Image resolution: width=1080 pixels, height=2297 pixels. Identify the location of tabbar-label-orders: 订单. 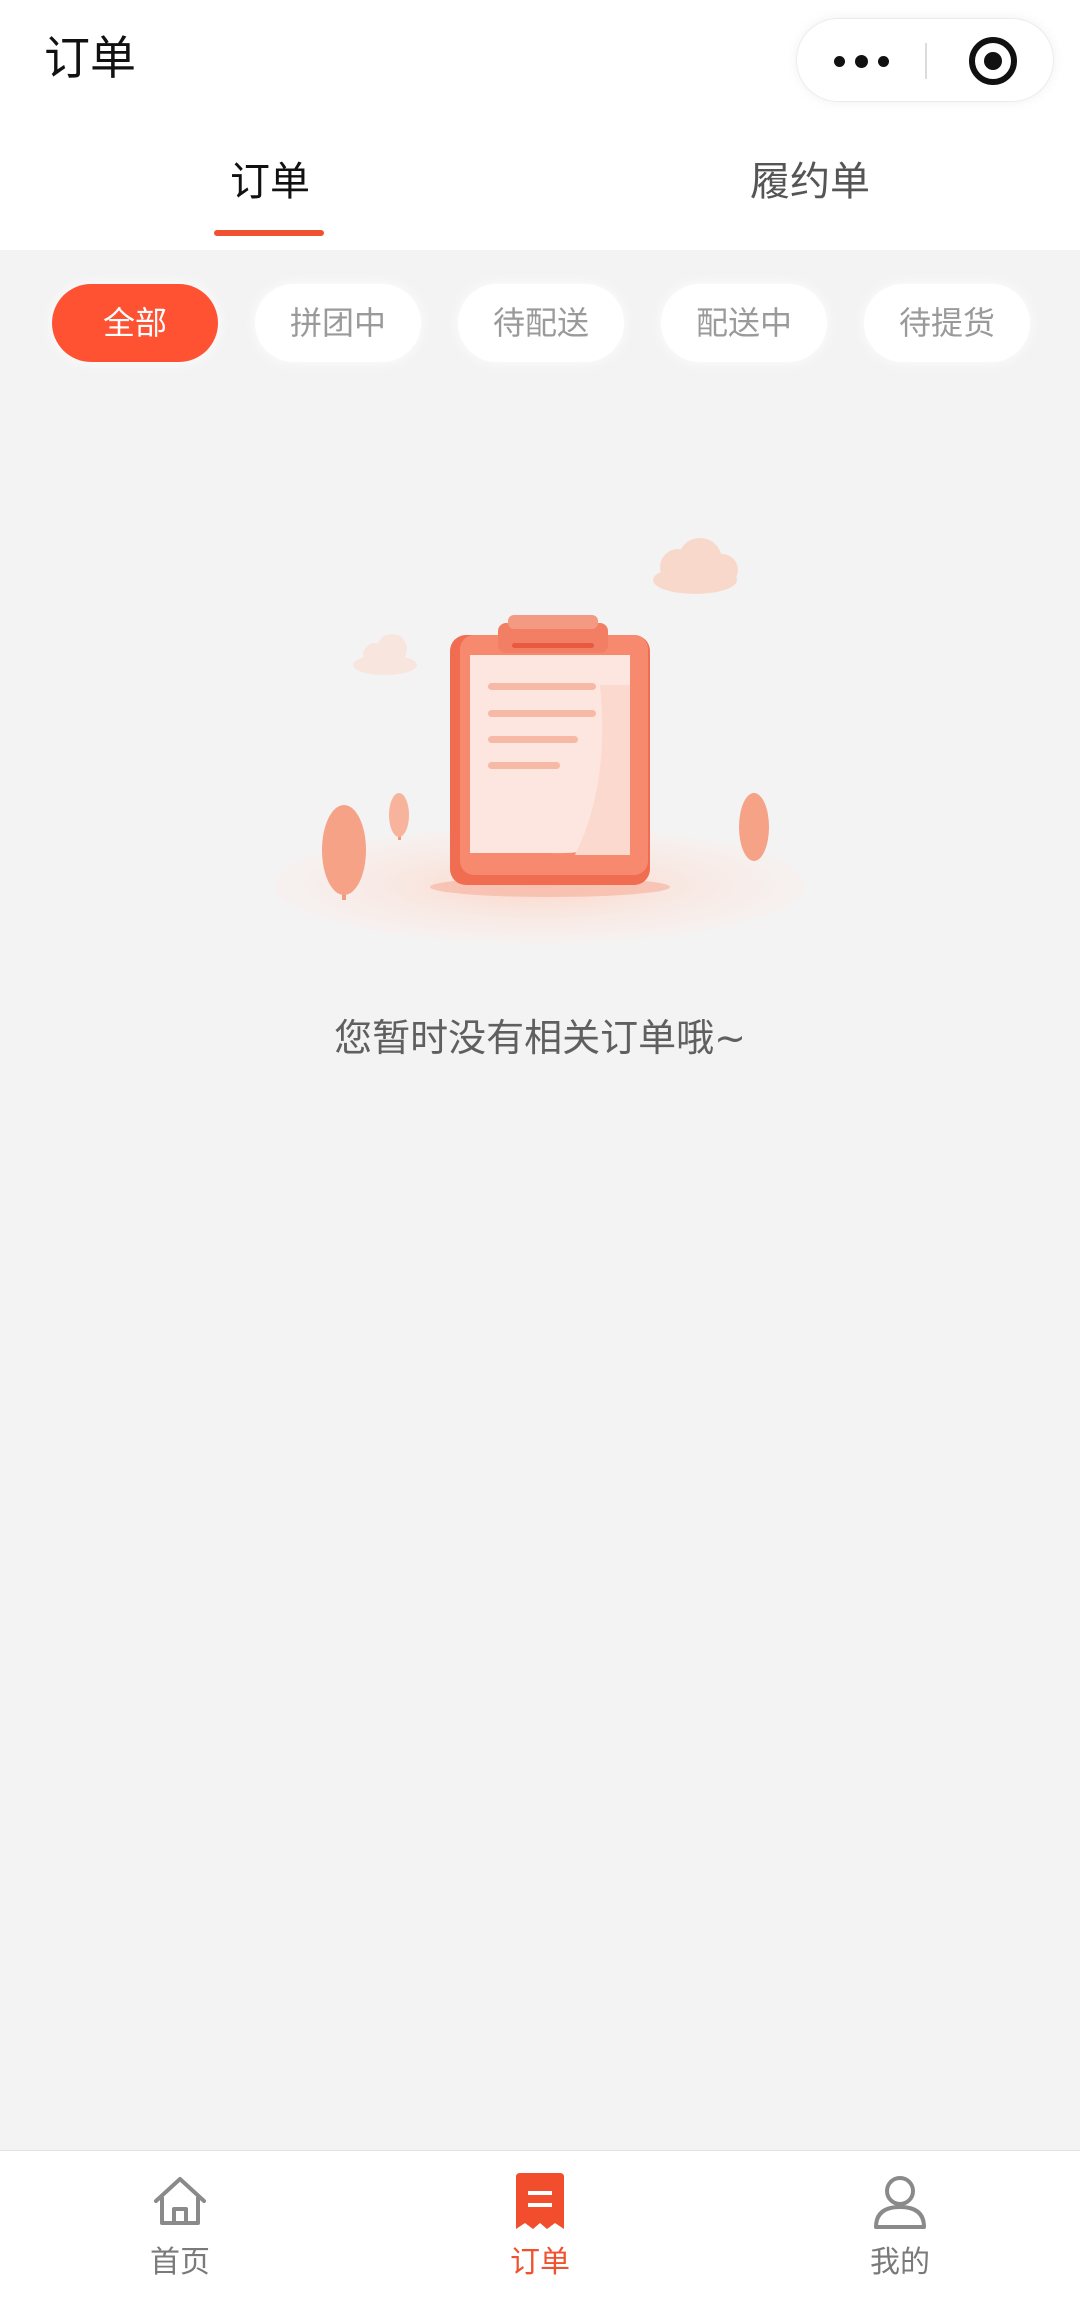
(540, 2262).